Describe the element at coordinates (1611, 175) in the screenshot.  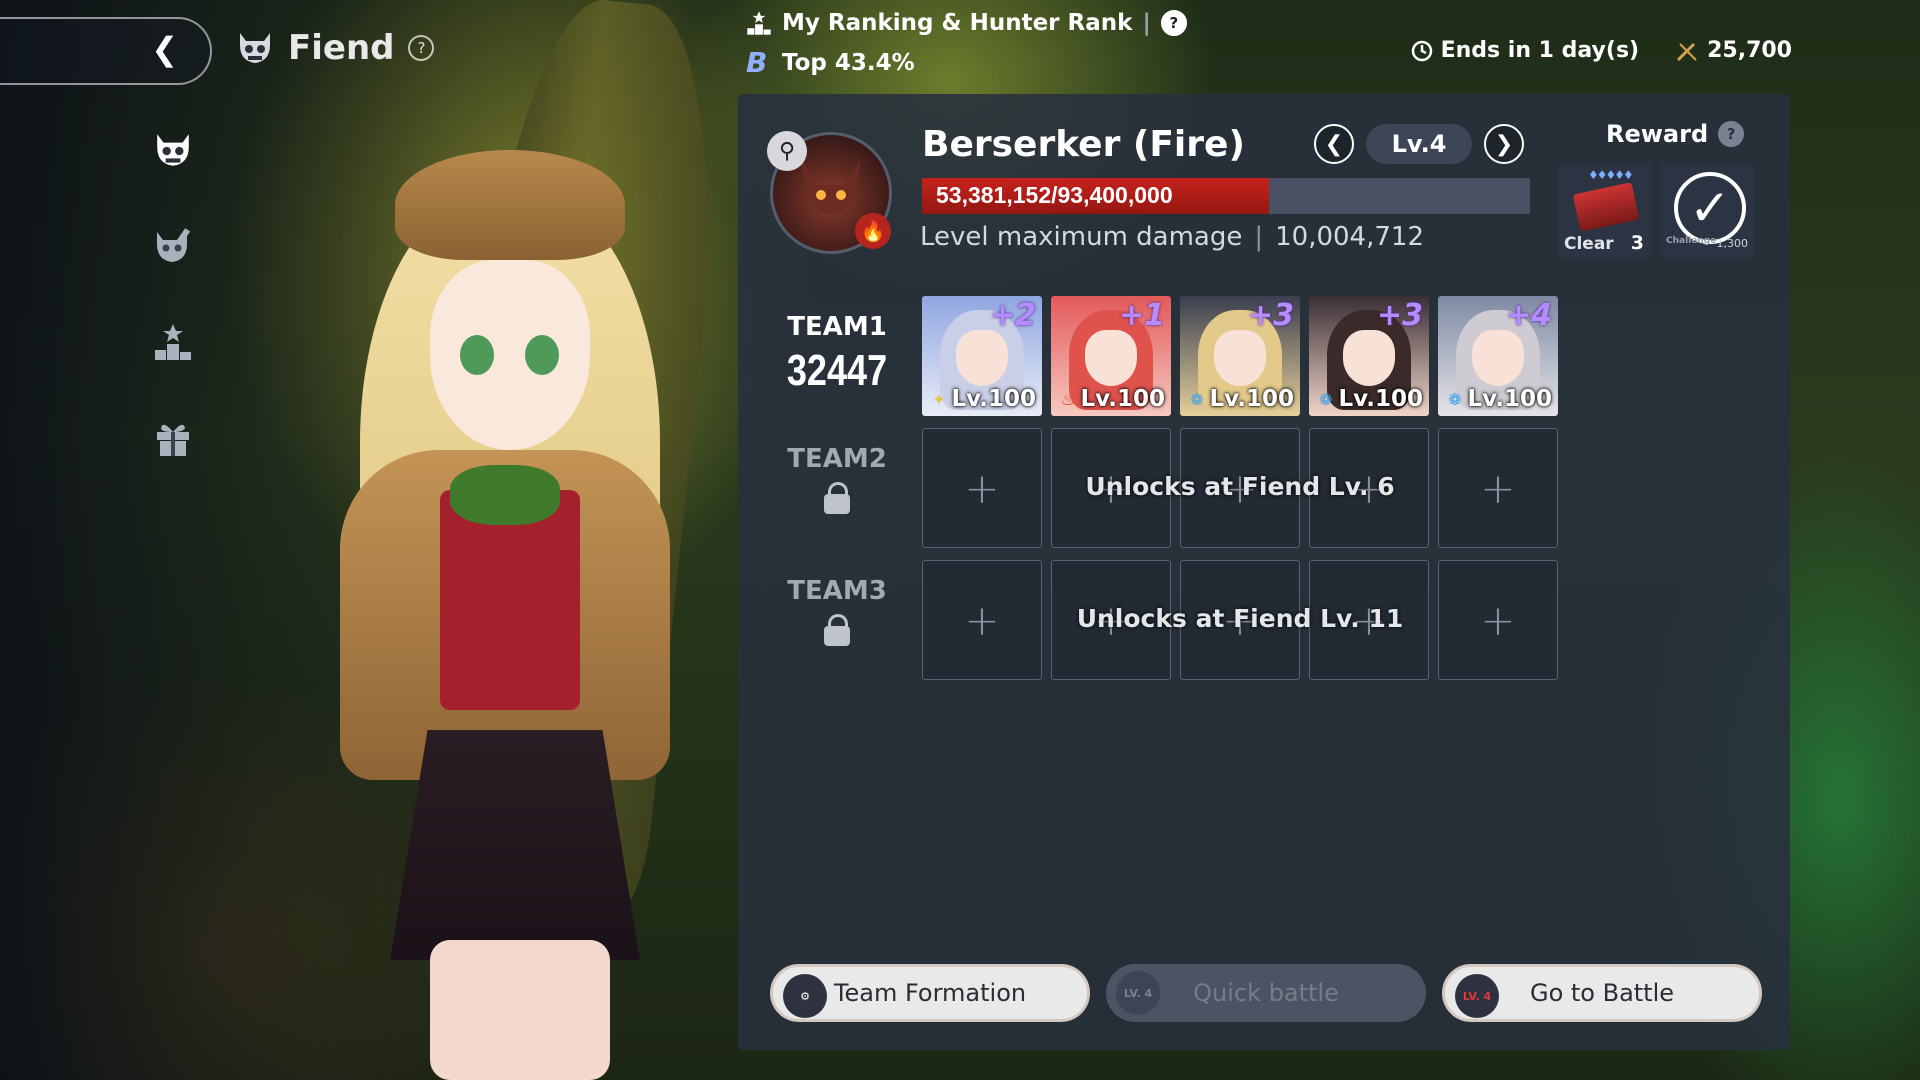
I see `gems-icon: ♦♦♦♦♦` at that location.